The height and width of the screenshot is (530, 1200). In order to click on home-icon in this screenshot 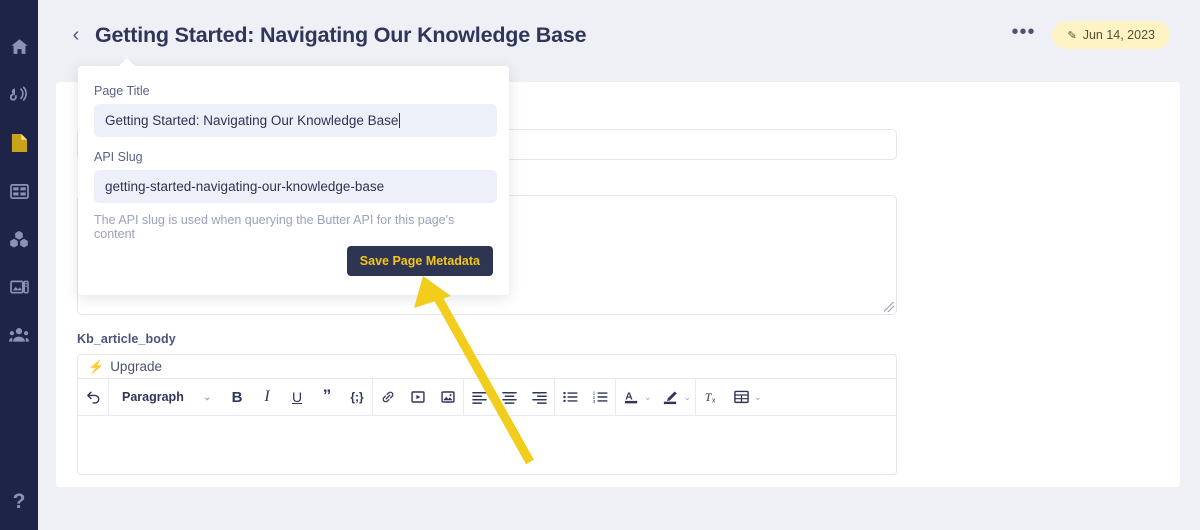, I will do `click(19, 46)`.